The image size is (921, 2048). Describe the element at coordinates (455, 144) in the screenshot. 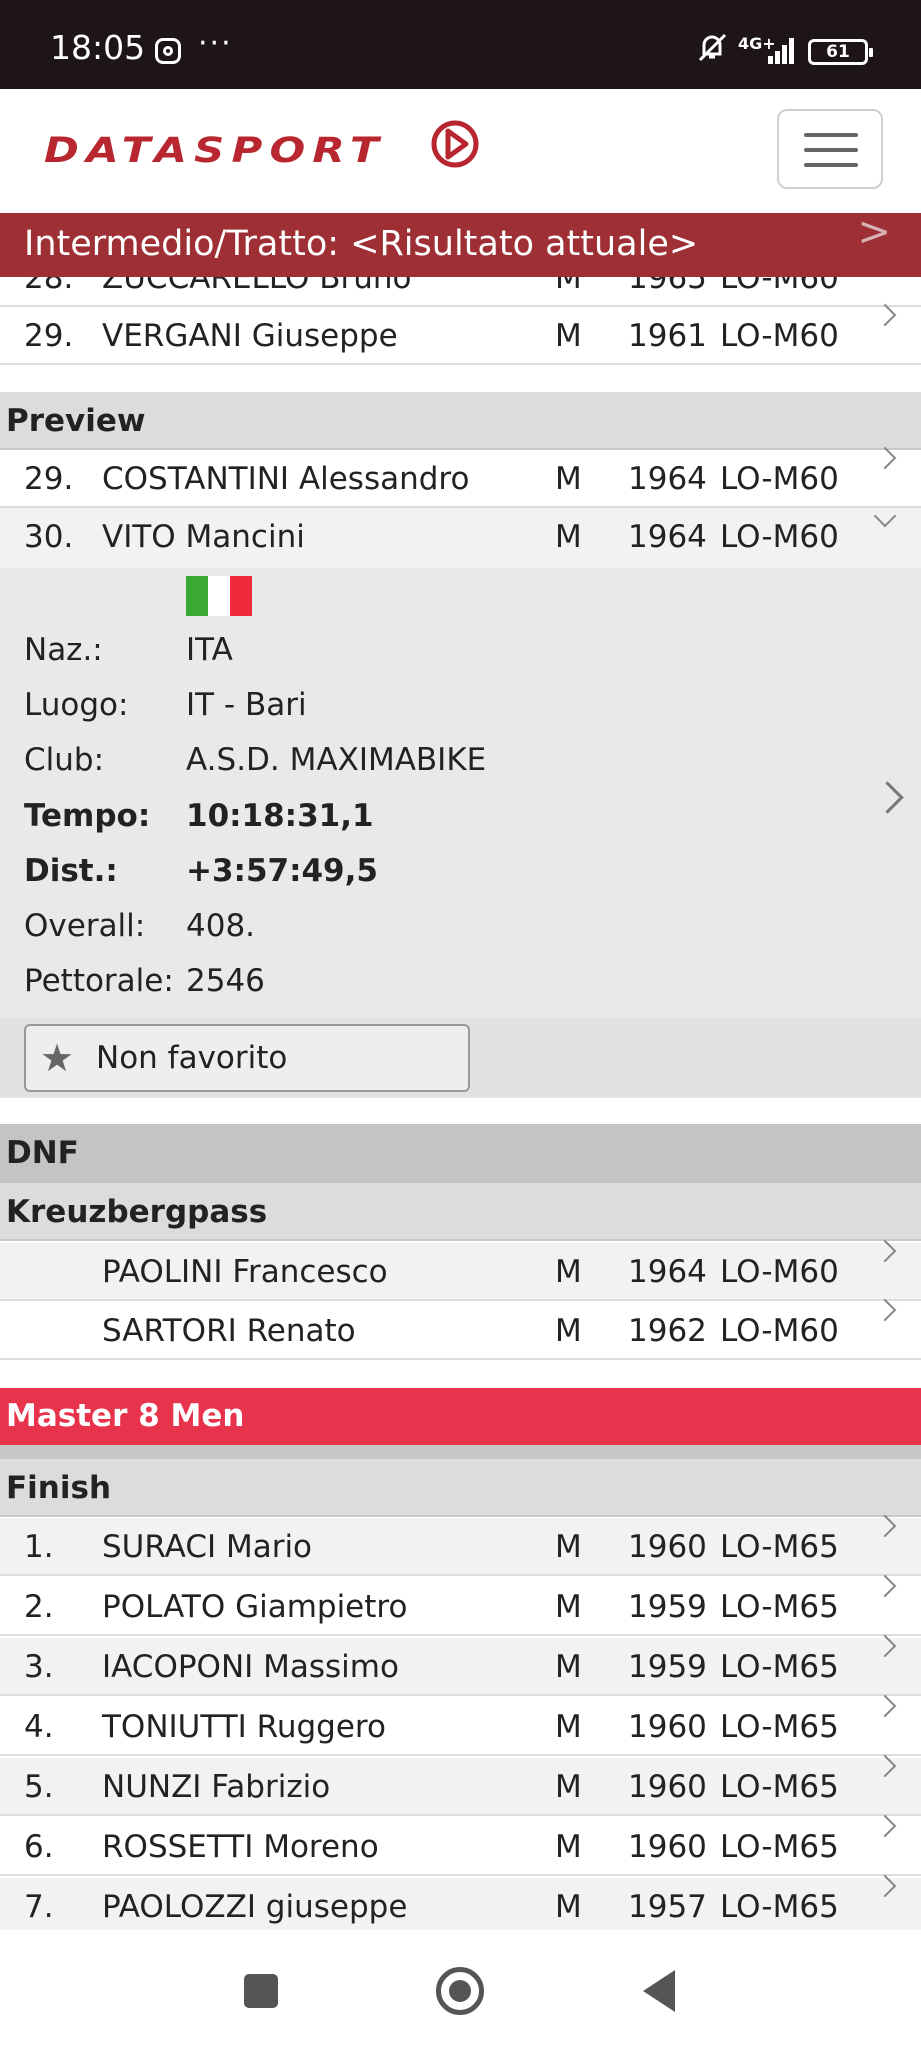

I see `play-logo-icon` at that location.